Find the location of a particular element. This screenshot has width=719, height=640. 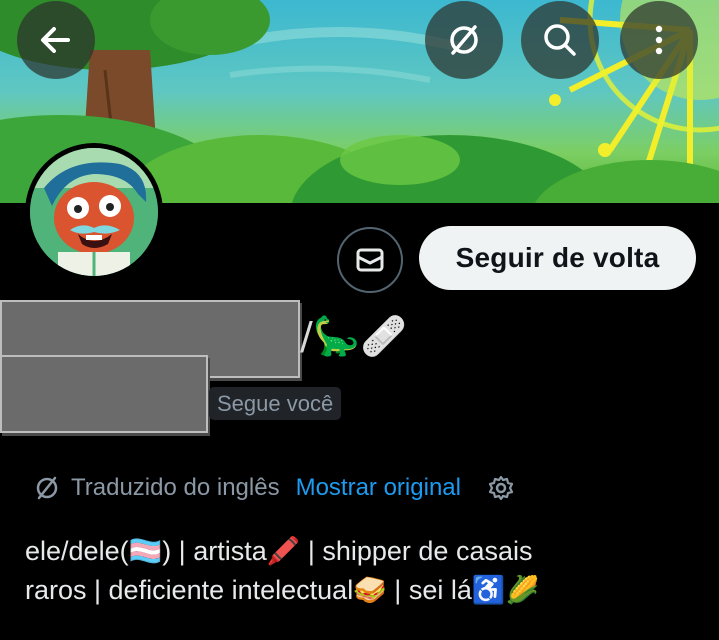

translation-bar: Traduzido do inglês Mostrar original is located at coordinates (274, 488).